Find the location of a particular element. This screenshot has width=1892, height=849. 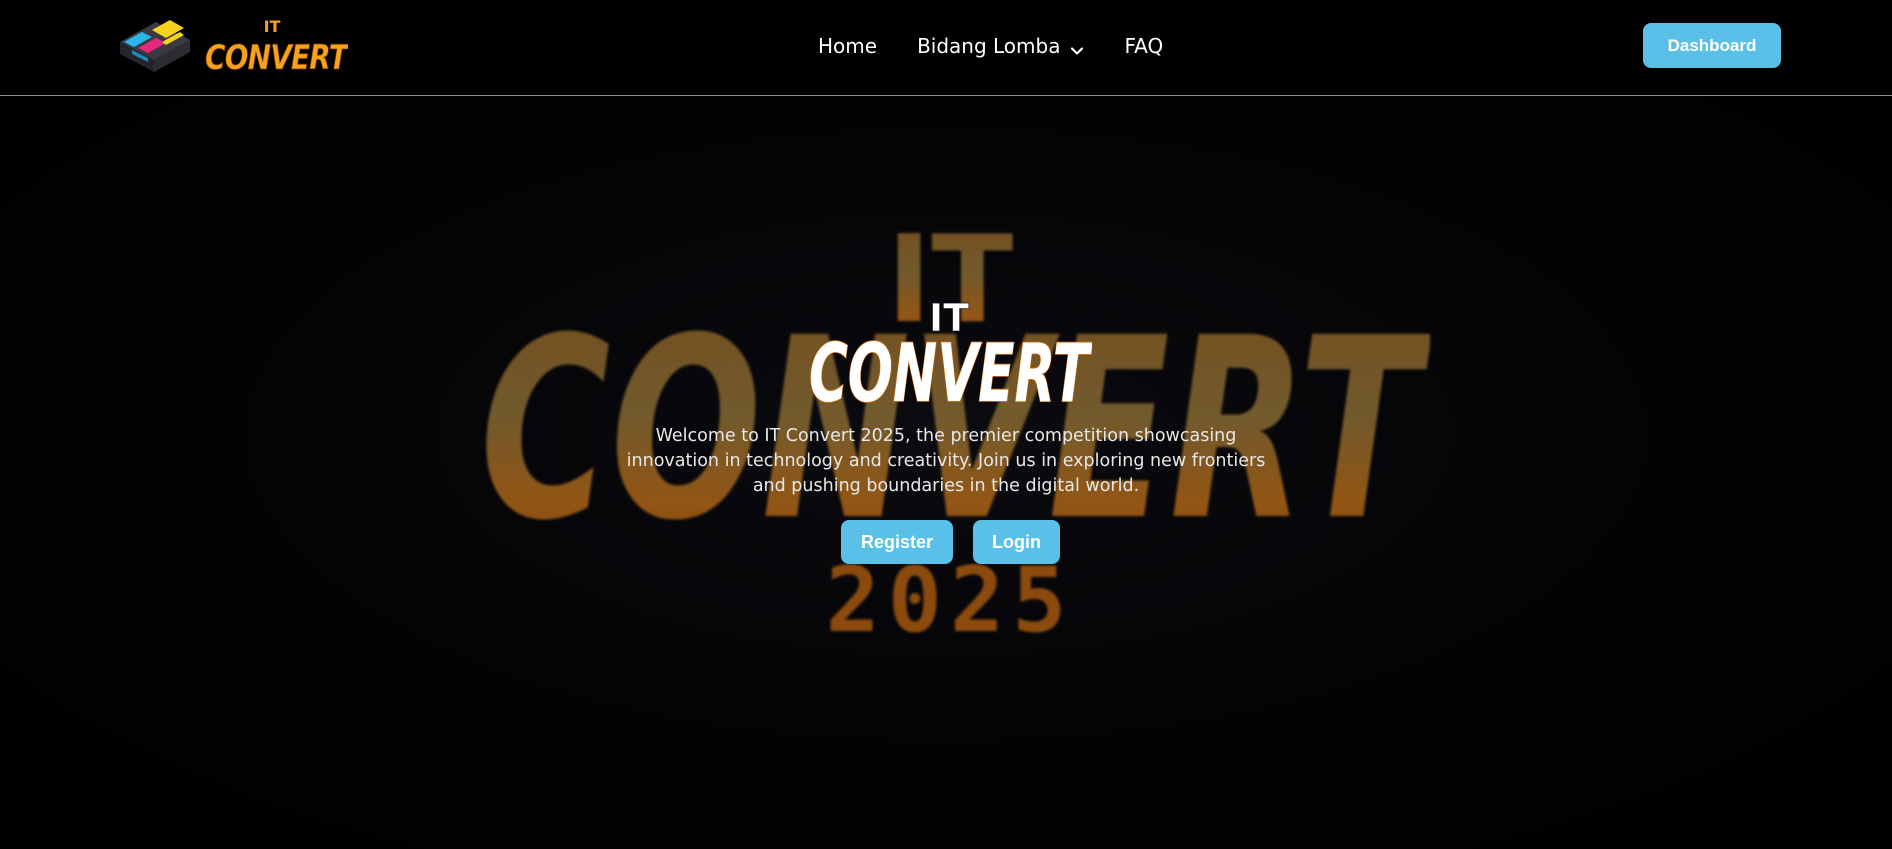

nav-bidang-lomba-dropdown: Bidang Lomba is located at coordinates (1000, 46).